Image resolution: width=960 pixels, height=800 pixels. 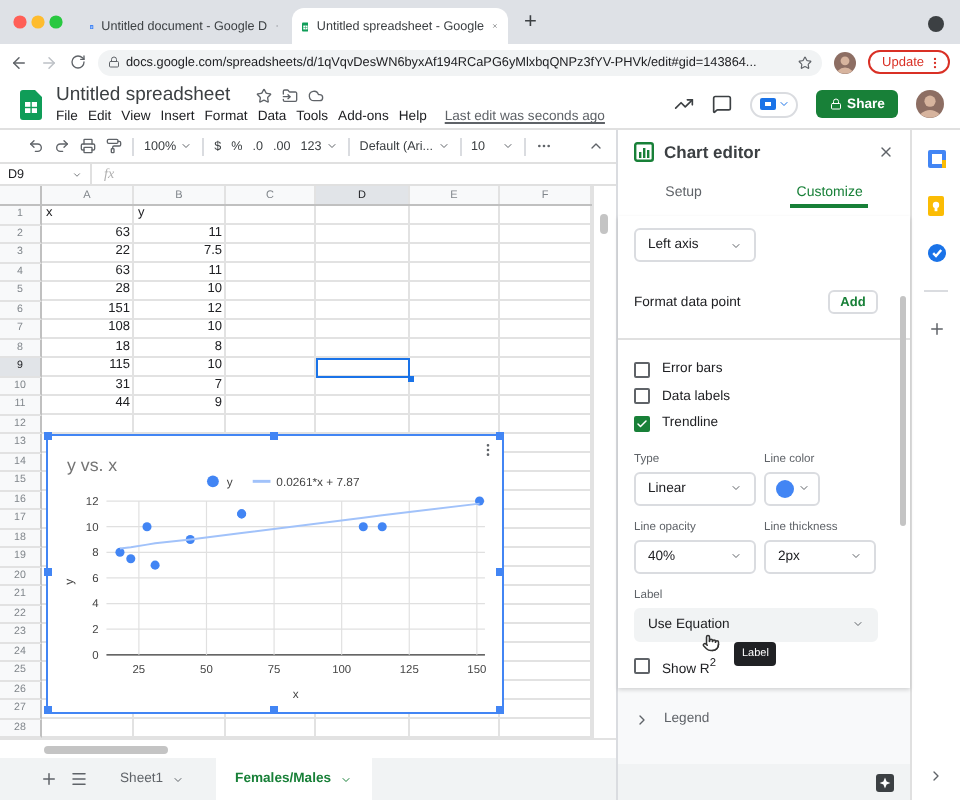 I want to click on chart-title: y vs. x, so click(x=92, y=465).